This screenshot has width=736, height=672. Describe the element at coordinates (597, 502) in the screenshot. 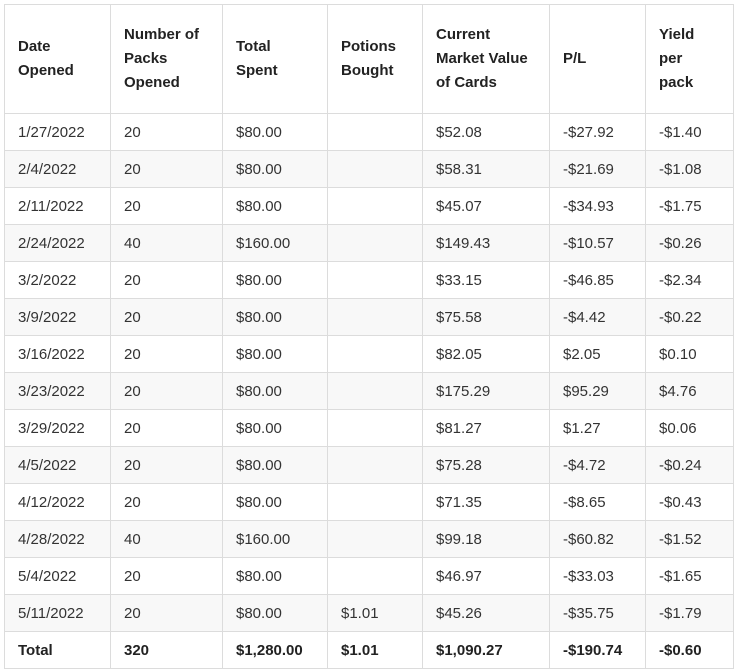

I see `profit-loss-cell: -$8.65` at that location.